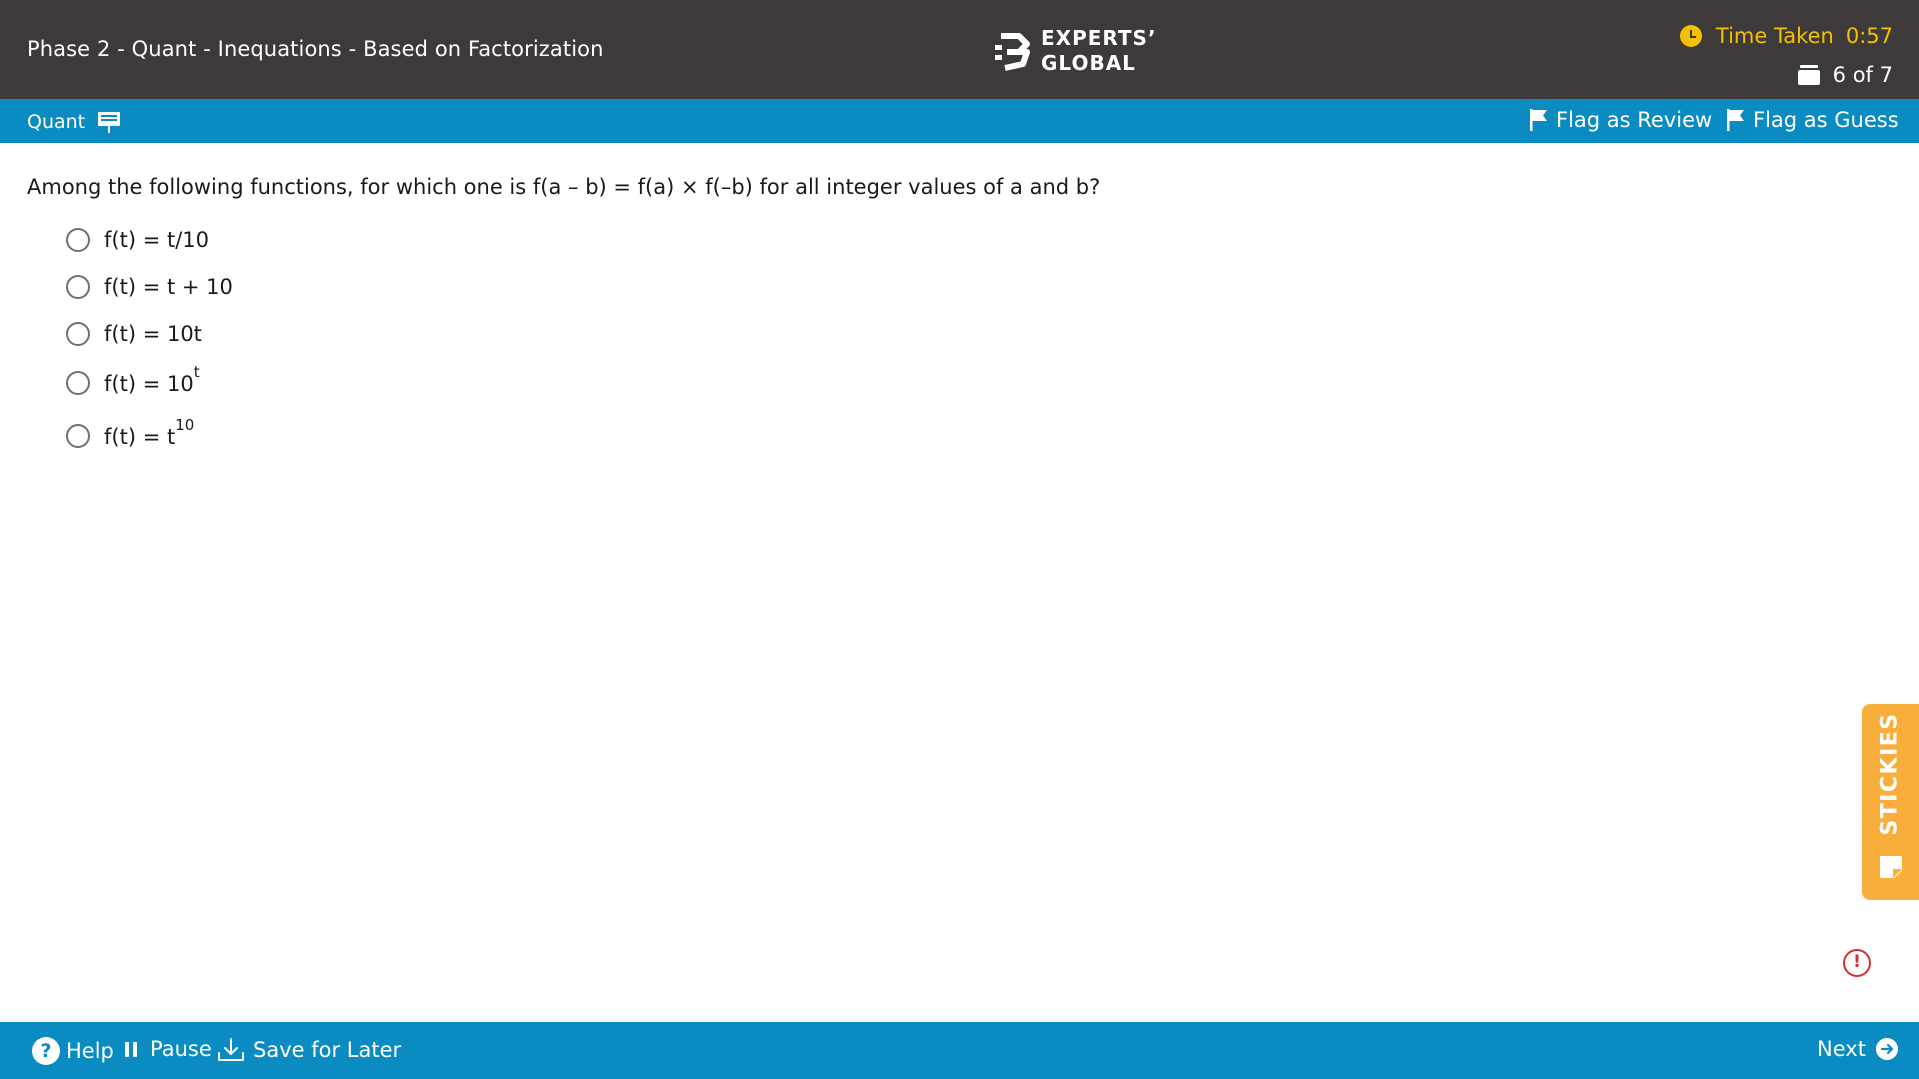 The image size is (1919, 1079). Describe the element at coordinates (1690, 36) in the screenshot. I see `clock-icon` at that location.